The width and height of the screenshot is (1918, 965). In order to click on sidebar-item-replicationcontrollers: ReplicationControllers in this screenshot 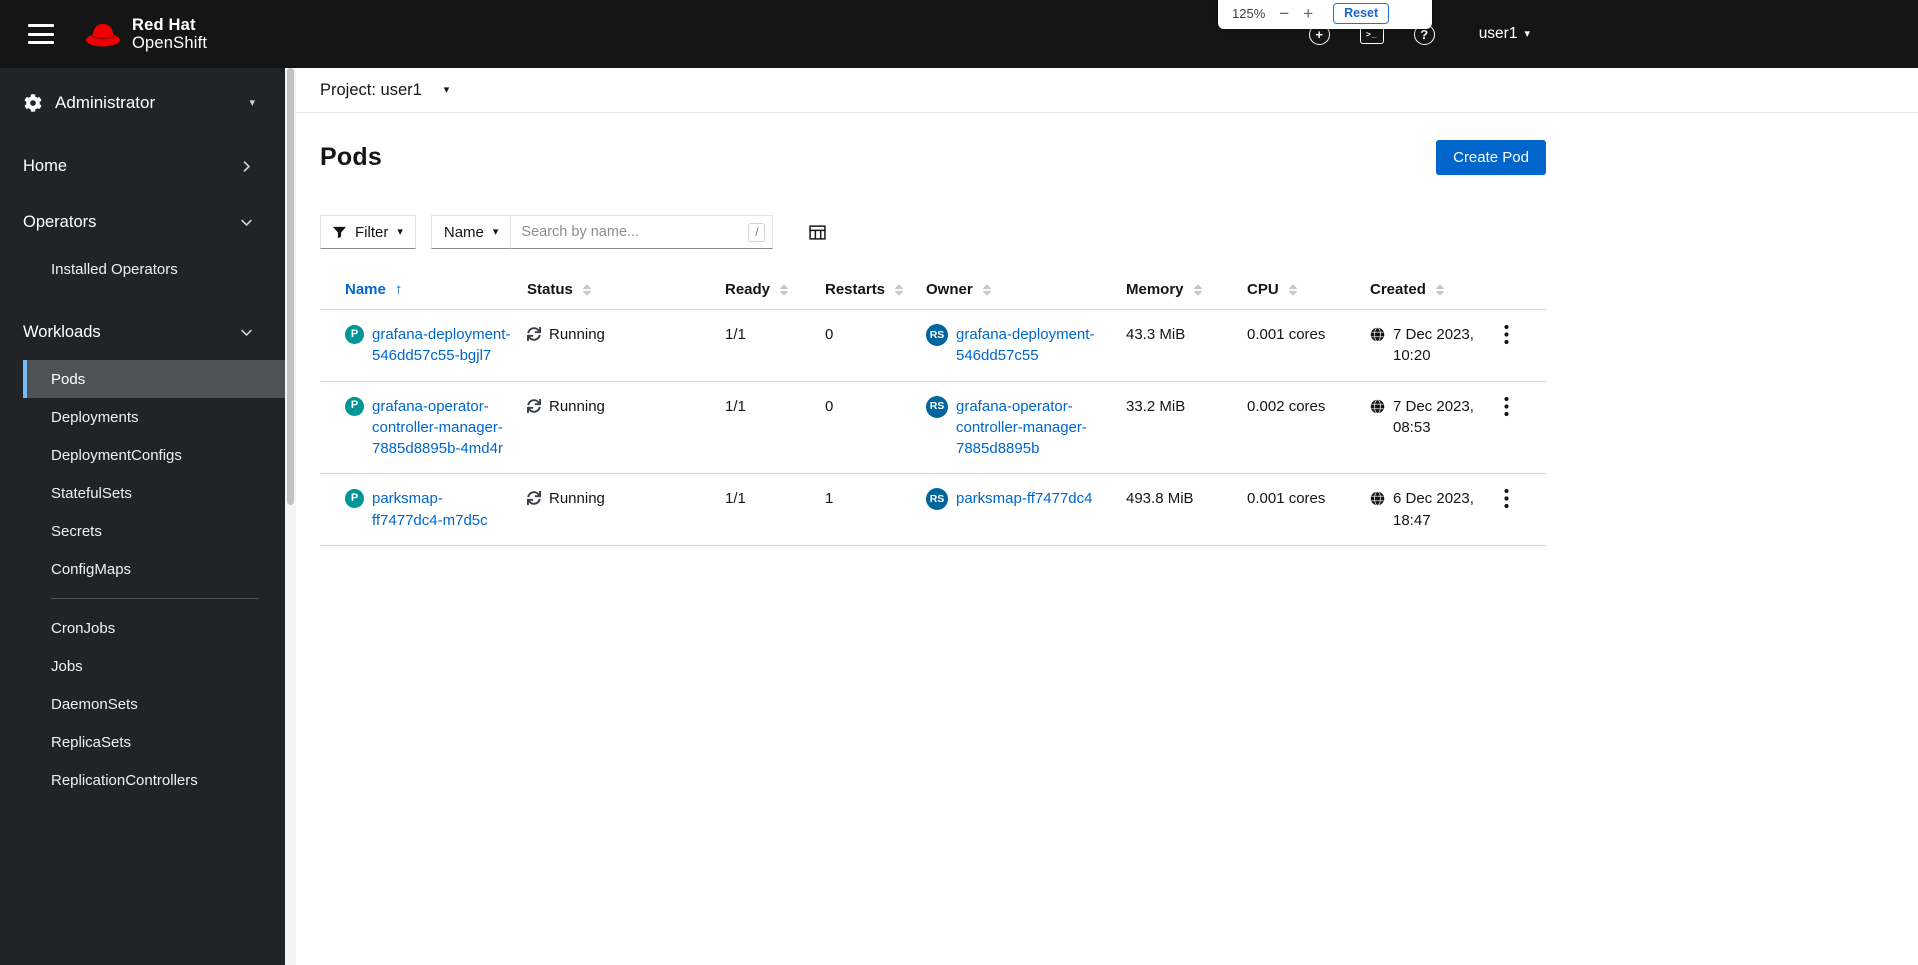, I will do `click(154, 780)`.